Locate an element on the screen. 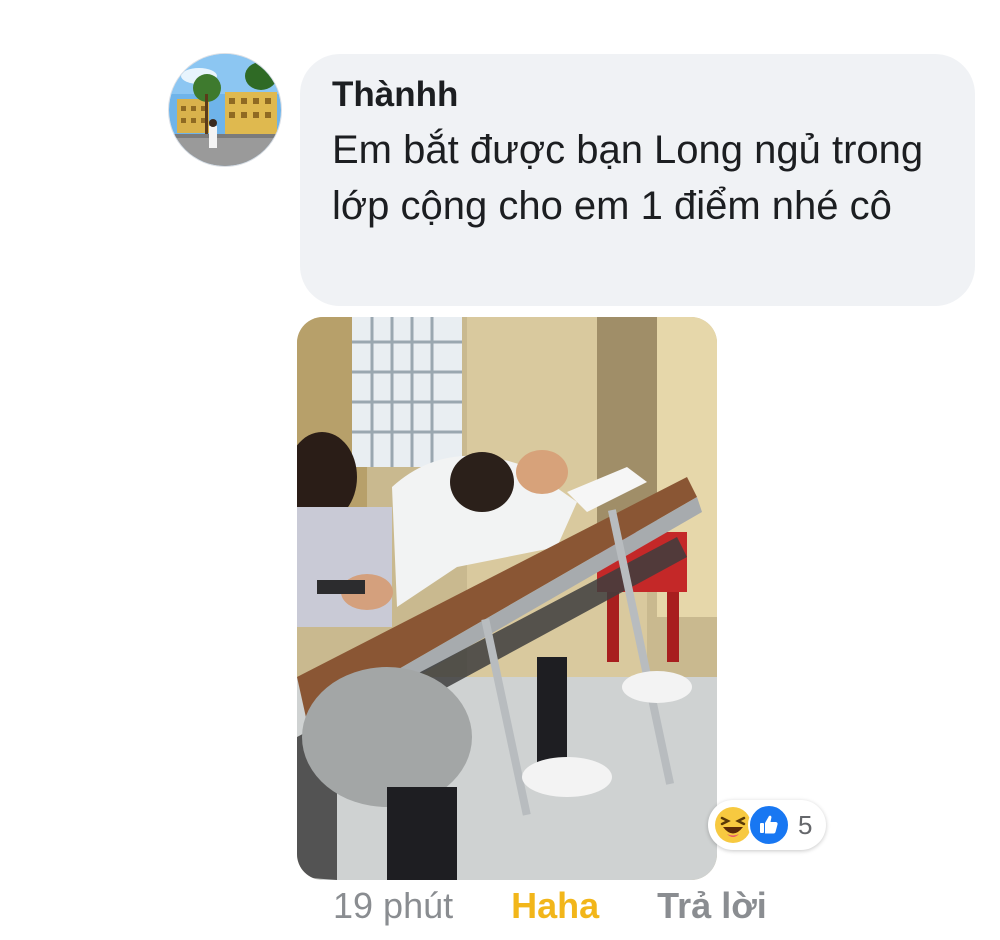 The width and height of the screenshot is (1000, 940). comment-actions: 19 phút Haha Trả lời is located at coordinates (550, 906).